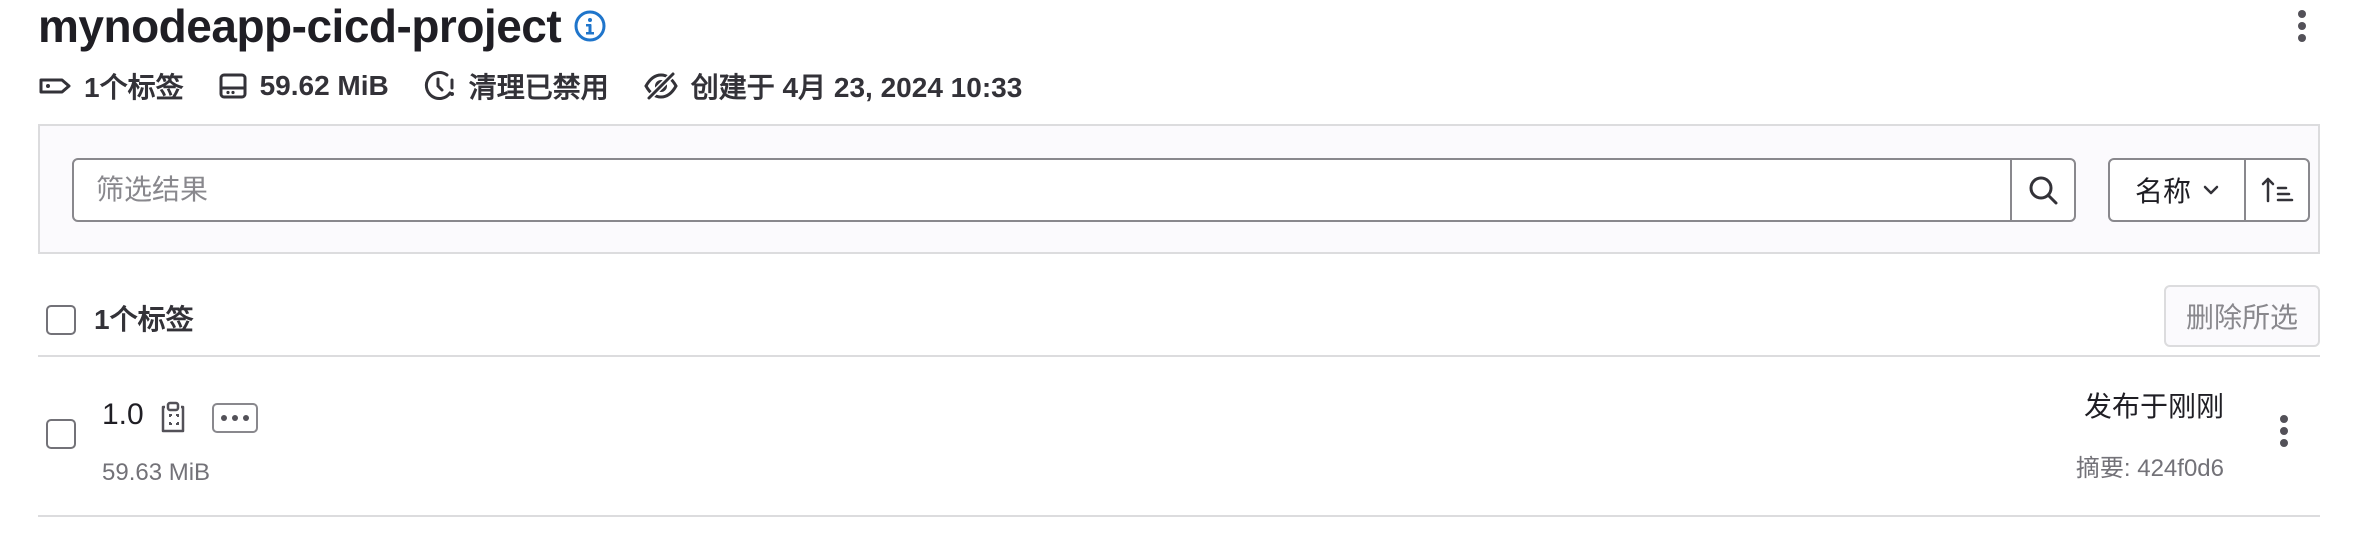 This screenshot has width=2358, height=538. What do you see at coordinates (134, 87) in the screenshot?
I see `meta-tags-label: 1个标签` at bounding box center [134, 87].